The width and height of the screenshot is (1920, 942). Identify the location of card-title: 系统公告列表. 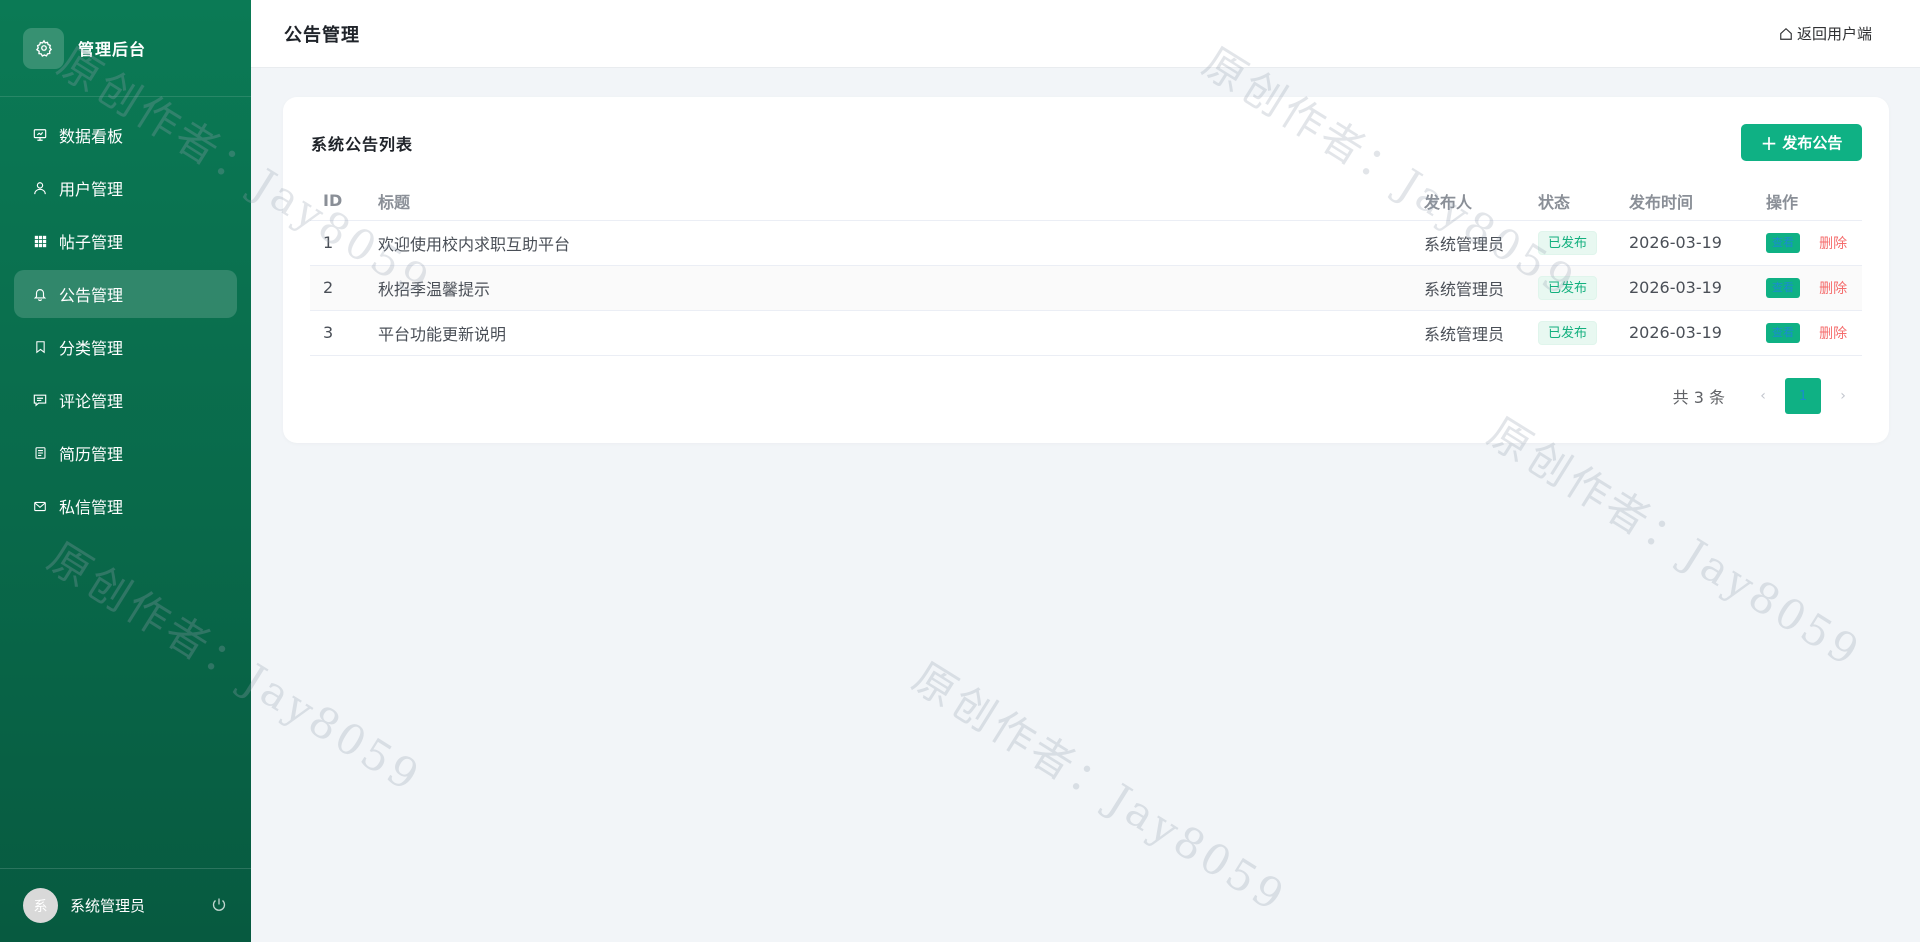
(362, 144).